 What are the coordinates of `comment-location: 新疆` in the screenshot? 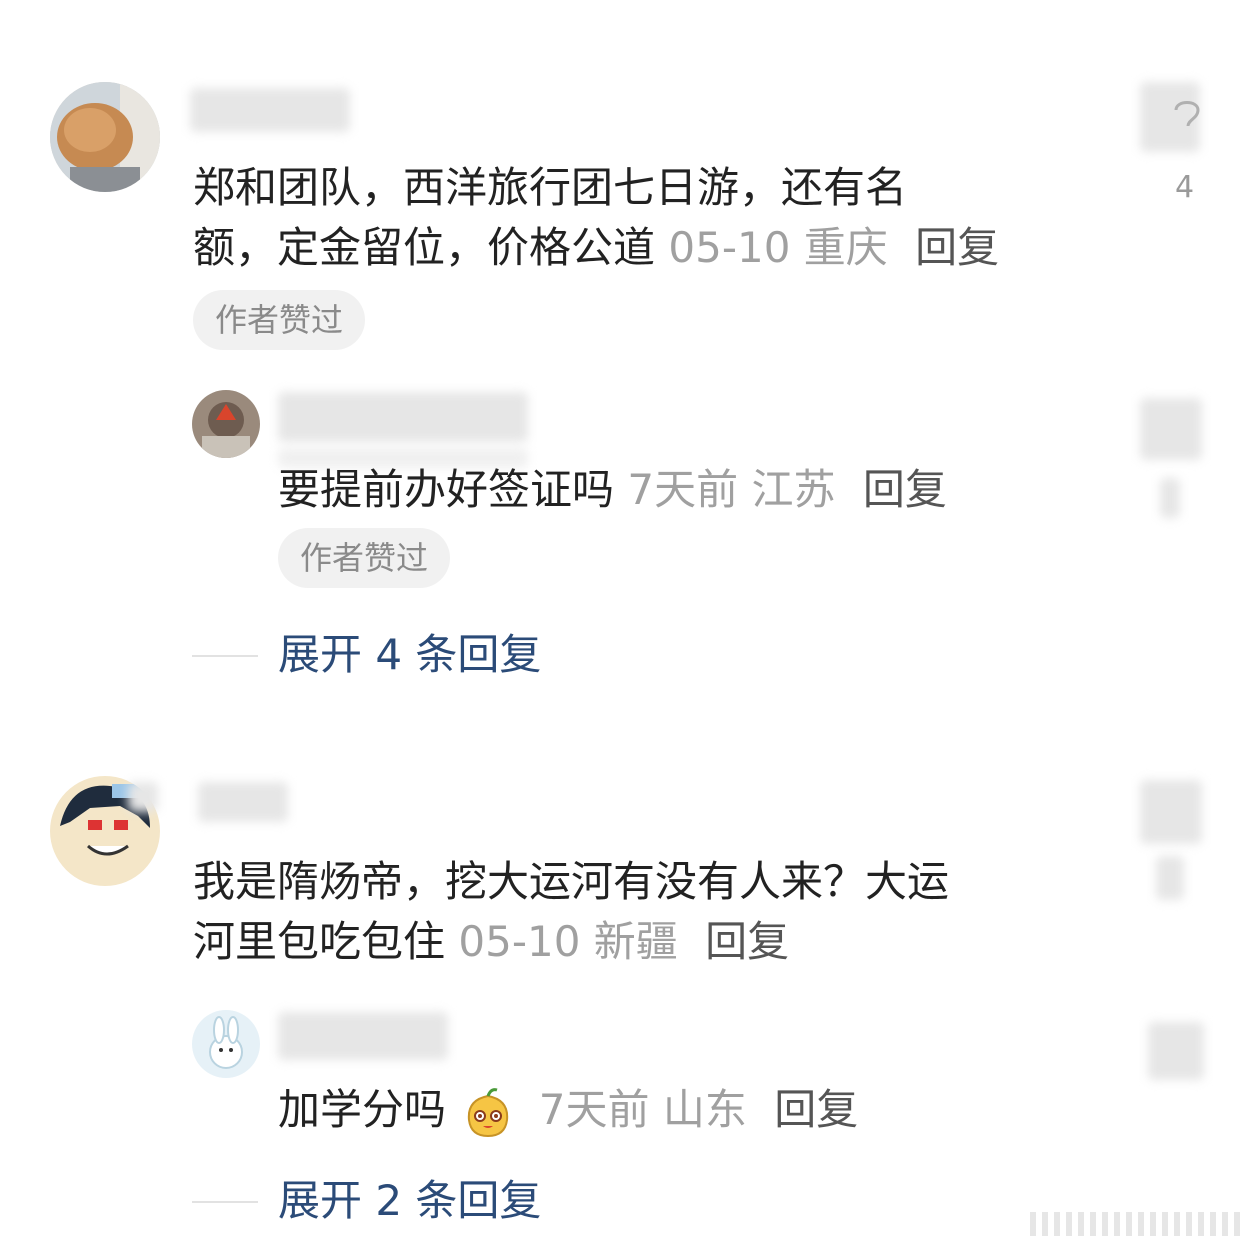 It's located at (635, 941).